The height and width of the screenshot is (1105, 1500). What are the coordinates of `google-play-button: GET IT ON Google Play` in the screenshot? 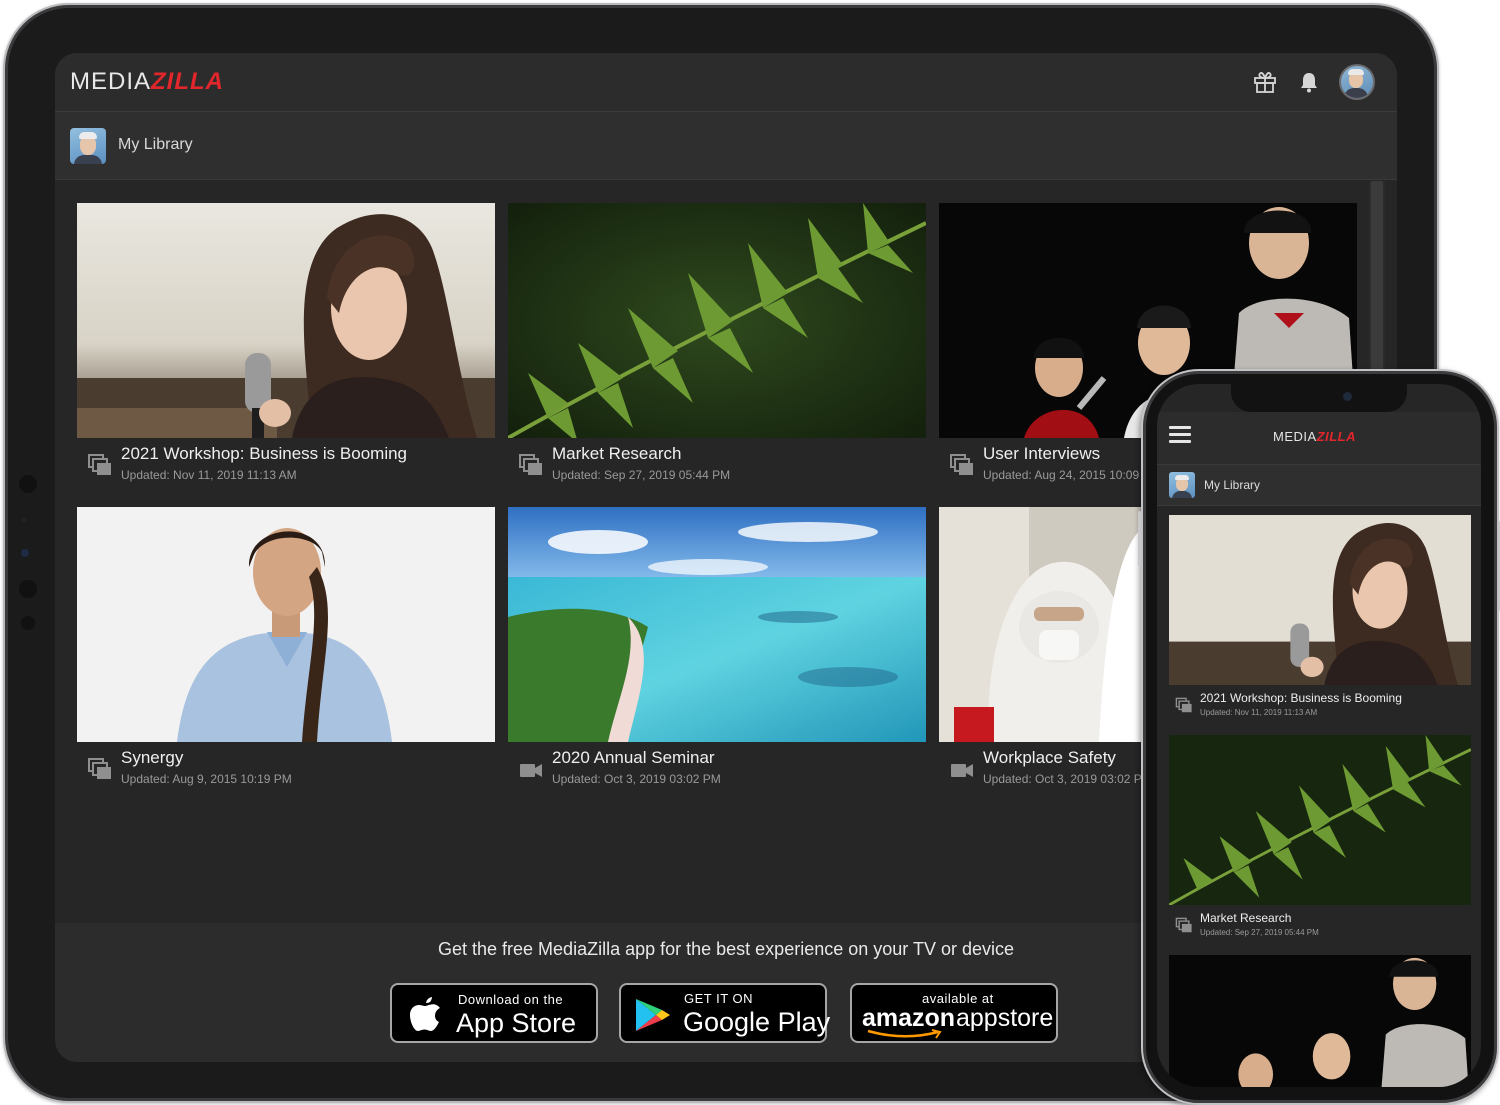 It's located at (725, 1013).